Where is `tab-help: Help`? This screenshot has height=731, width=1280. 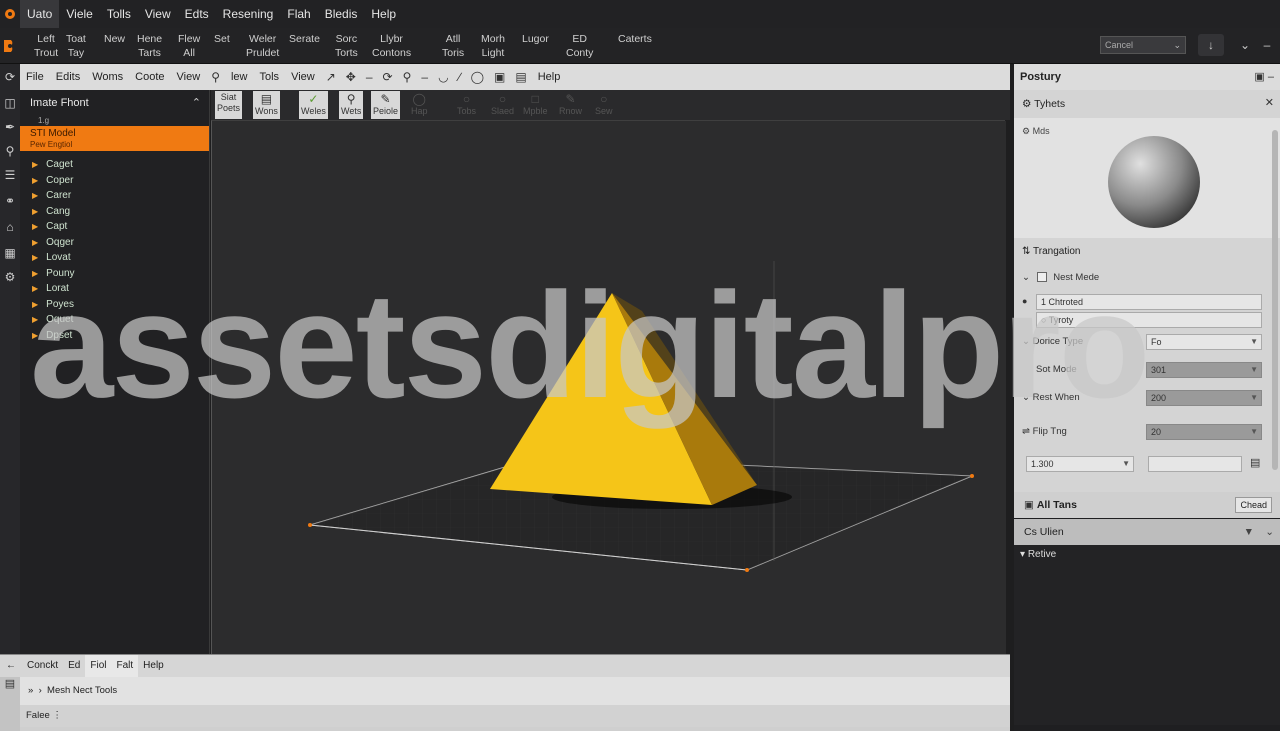 tab-help: Help is located at coordinates (153, 666).